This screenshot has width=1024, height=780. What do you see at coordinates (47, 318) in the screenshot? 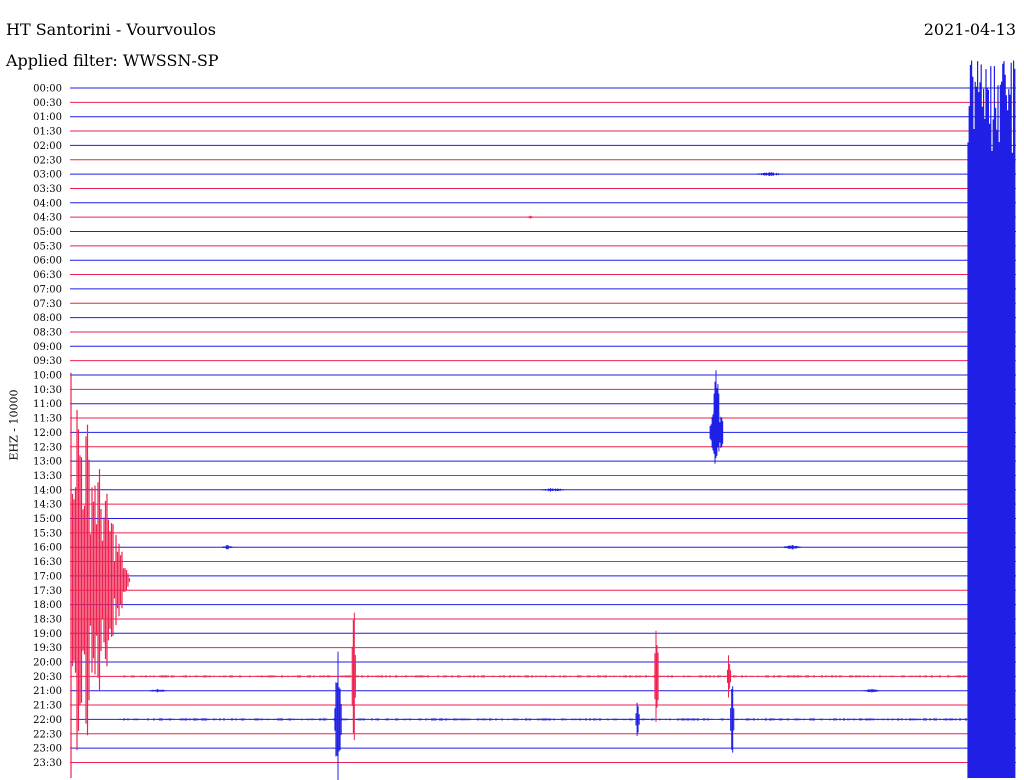
I see `time-tick-label: 08:00` at bounding box center [47, 318].